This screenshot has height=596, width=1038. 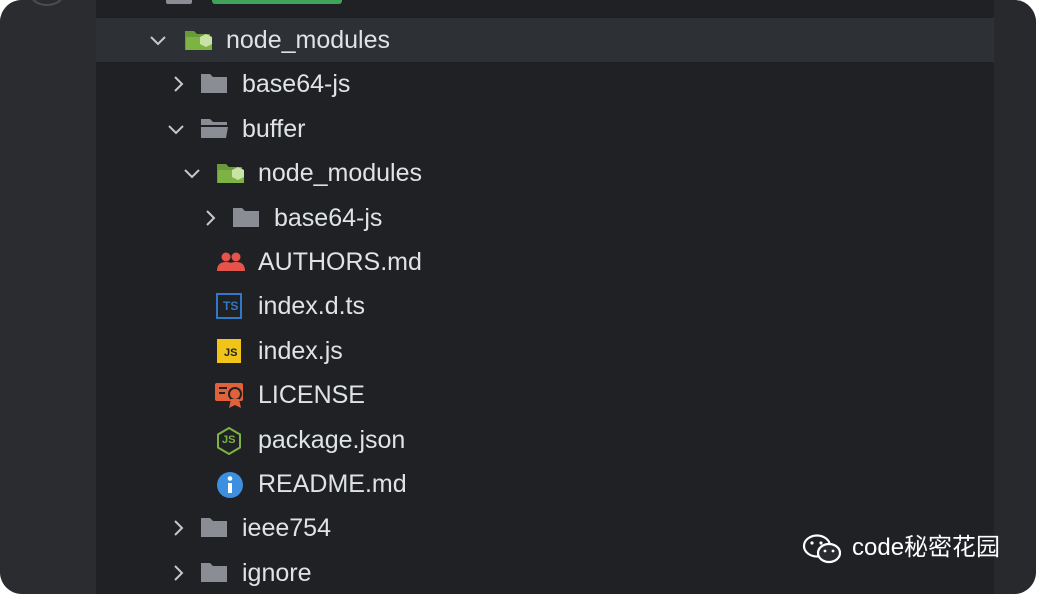 What do you see at coordinates (332, 439) in the screenshot?
I see `tree-item-label: package.json` at bounding box center [332, 439].